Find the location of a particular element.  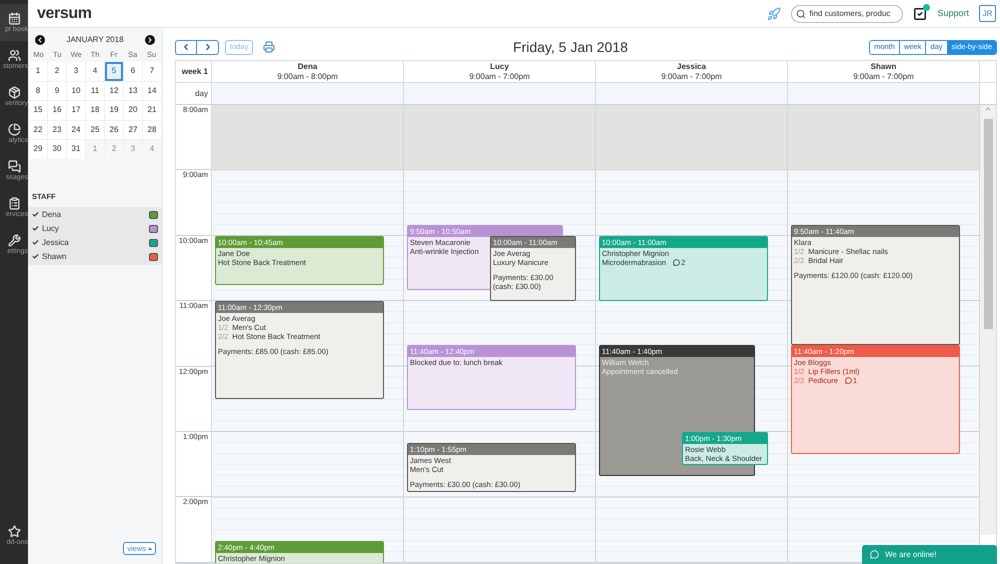

caret-icon is located at coordinates (150, 548).